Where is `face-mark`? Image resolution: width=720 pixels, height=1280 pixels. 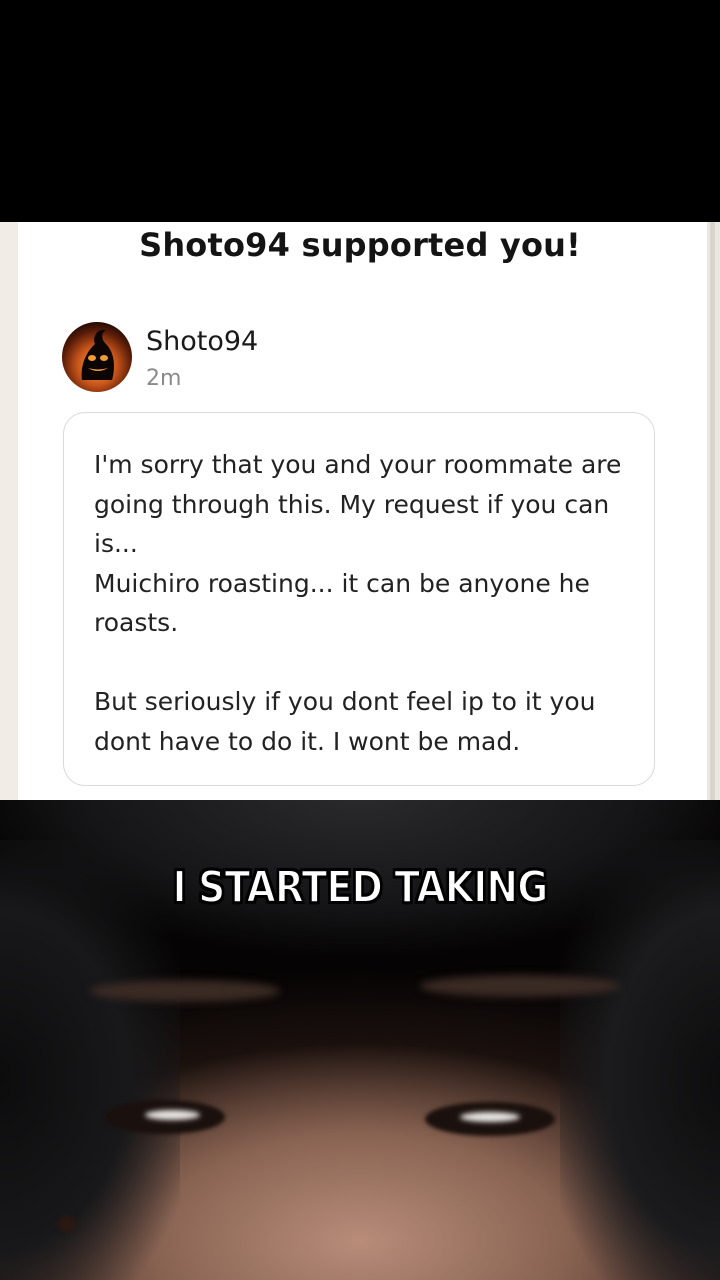 face-mark is located at coordinates (67, 1224).